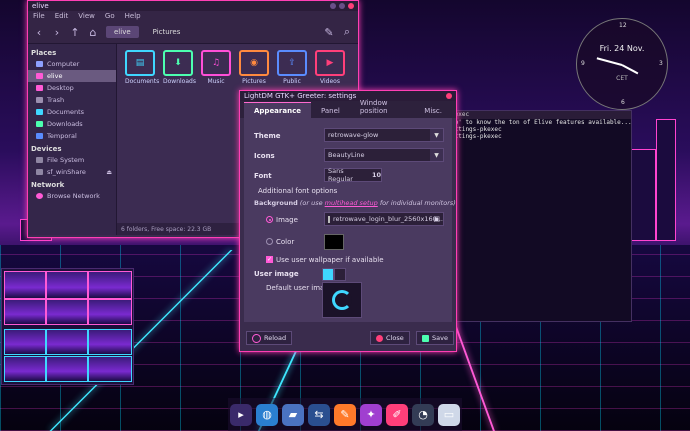 This screenshot has width=690, height=431. I want to click on path-button-pictures: Pictures, so click(167, 32).